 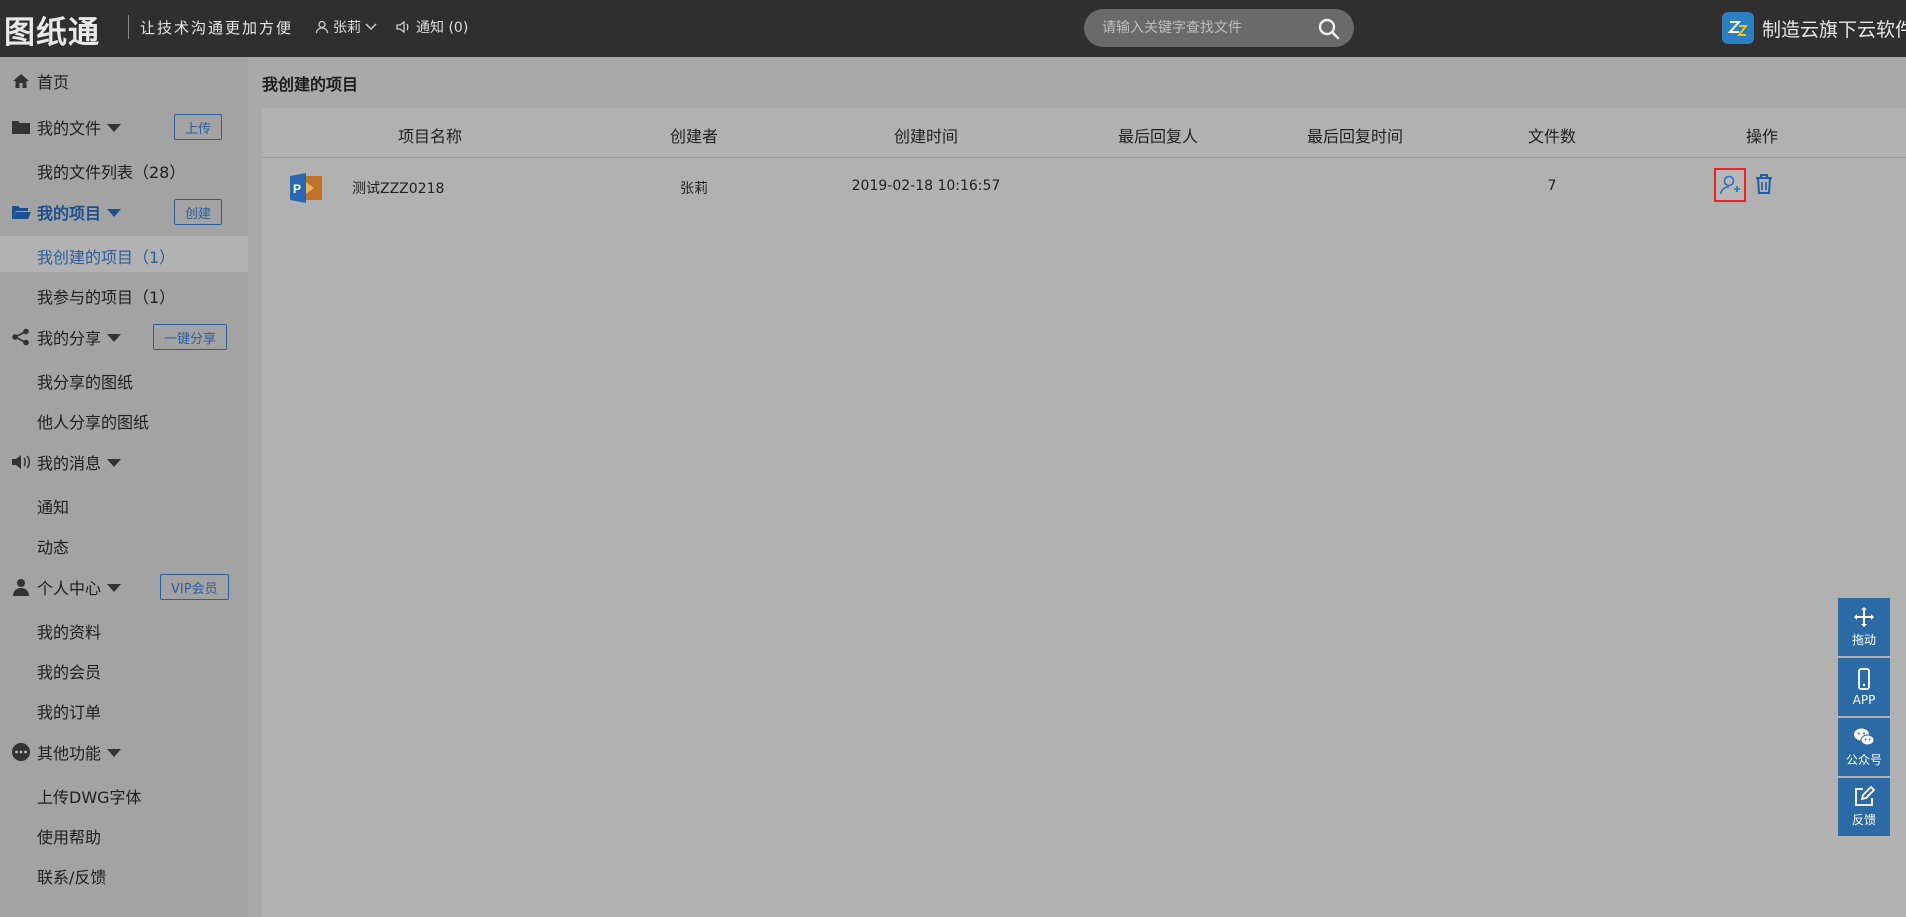 I want to click on search-box, so click(x=1219, y=28).